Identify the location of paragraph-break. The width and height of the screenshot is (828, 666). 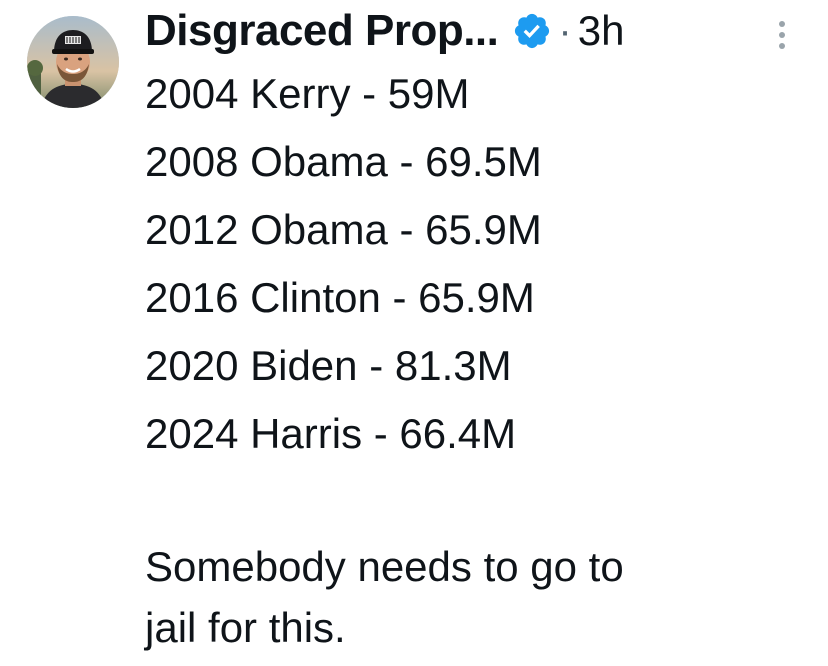
(475, 502).